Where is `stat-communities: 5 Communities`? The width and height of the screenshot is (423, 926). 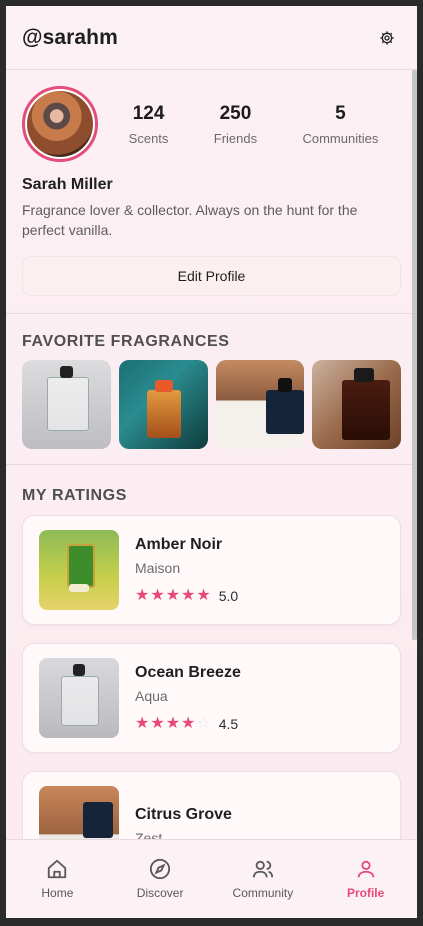
stat-communities: 5 Communities is located at coordinates (340, 124).